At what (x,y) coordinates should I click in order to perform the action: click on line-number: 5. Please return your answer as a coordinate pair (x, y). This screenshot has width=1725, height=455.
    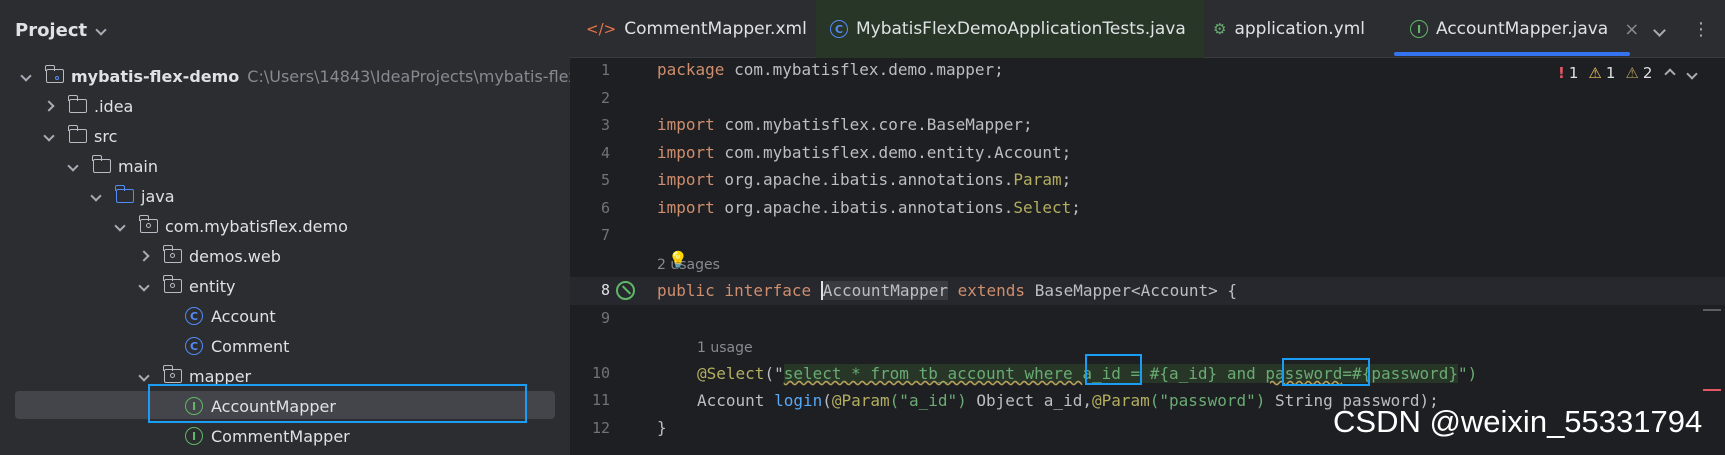
    Looking at the image, I should click on (605, 180).